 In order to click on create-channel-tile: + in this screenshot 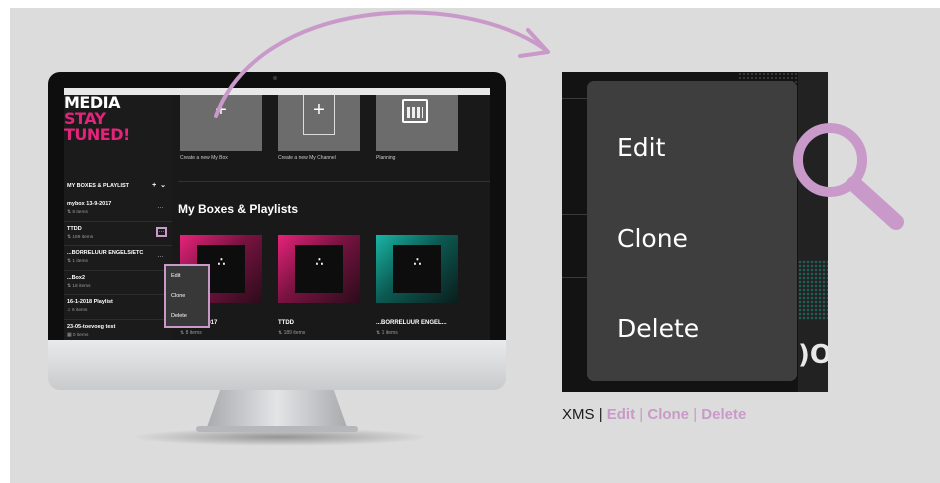, I will do `click(319, 123)`.